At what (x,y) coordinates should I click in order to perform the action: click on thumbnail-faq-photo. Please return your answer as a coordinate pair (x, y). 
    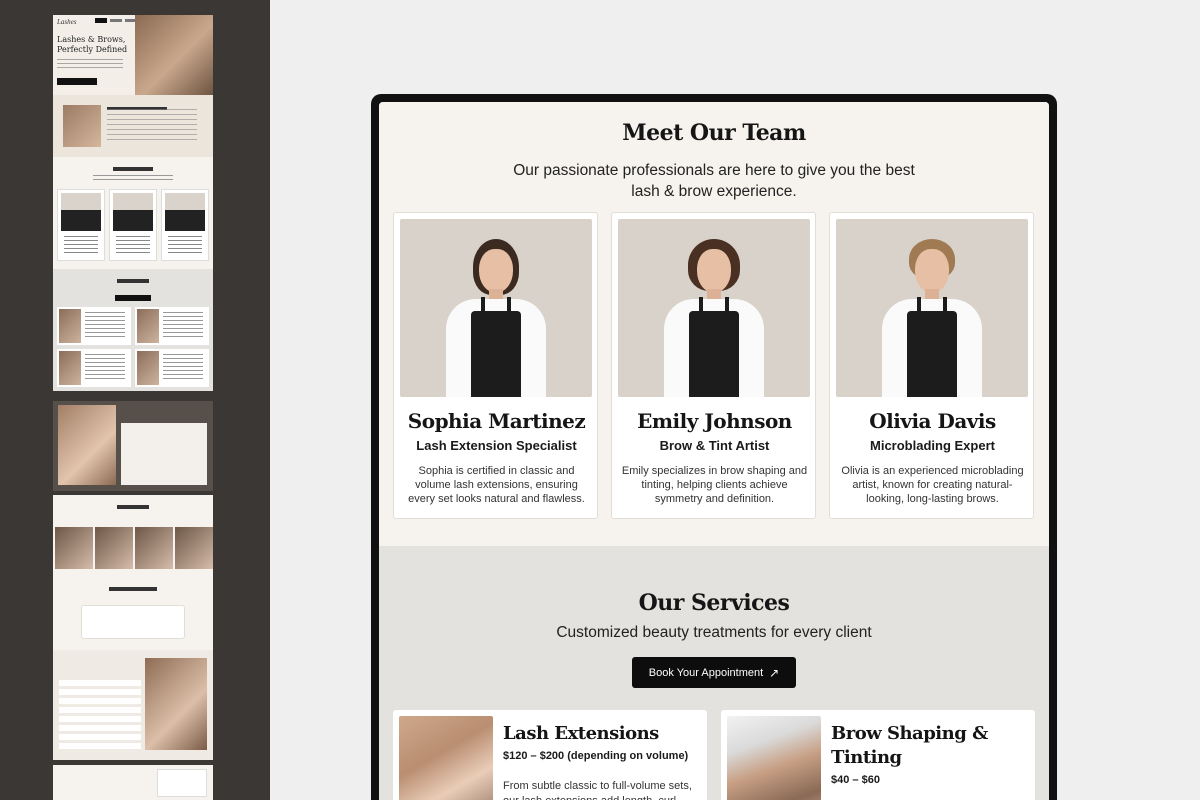
    Looking at the image, I should click on (176, 704).